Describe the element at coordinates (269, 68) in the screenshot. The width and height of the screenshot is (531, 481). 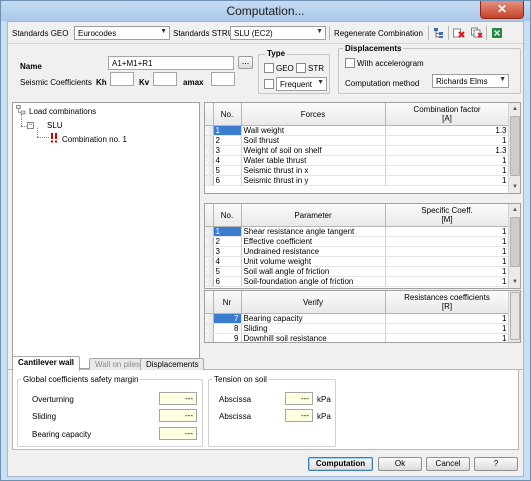
I see `geo-checkbox` at that location.